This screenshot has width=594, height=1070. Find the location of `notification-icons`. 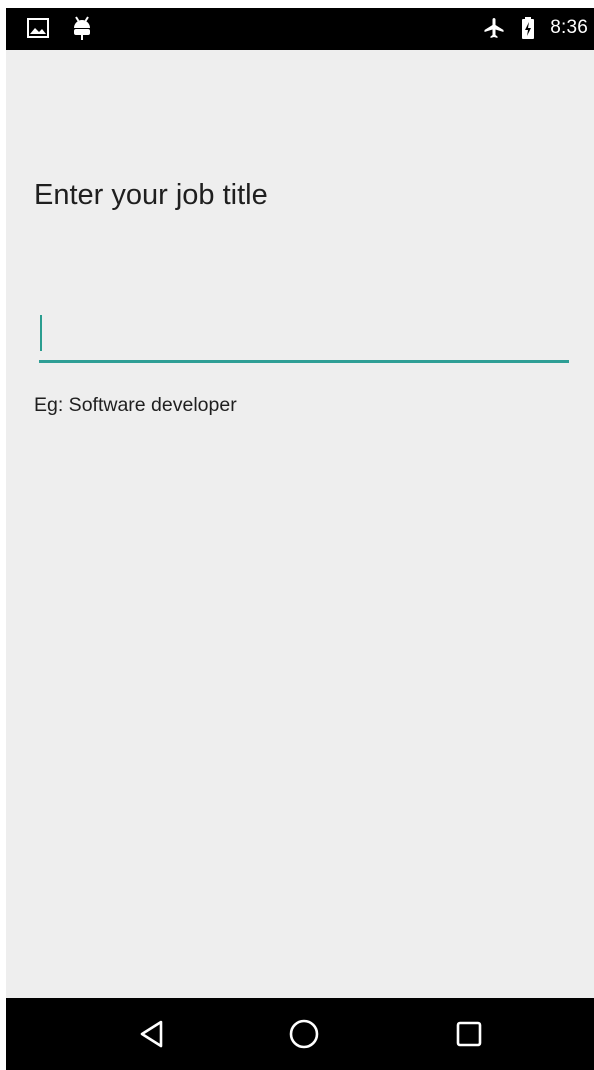

notification-icons is located at coordinates (60, 28).